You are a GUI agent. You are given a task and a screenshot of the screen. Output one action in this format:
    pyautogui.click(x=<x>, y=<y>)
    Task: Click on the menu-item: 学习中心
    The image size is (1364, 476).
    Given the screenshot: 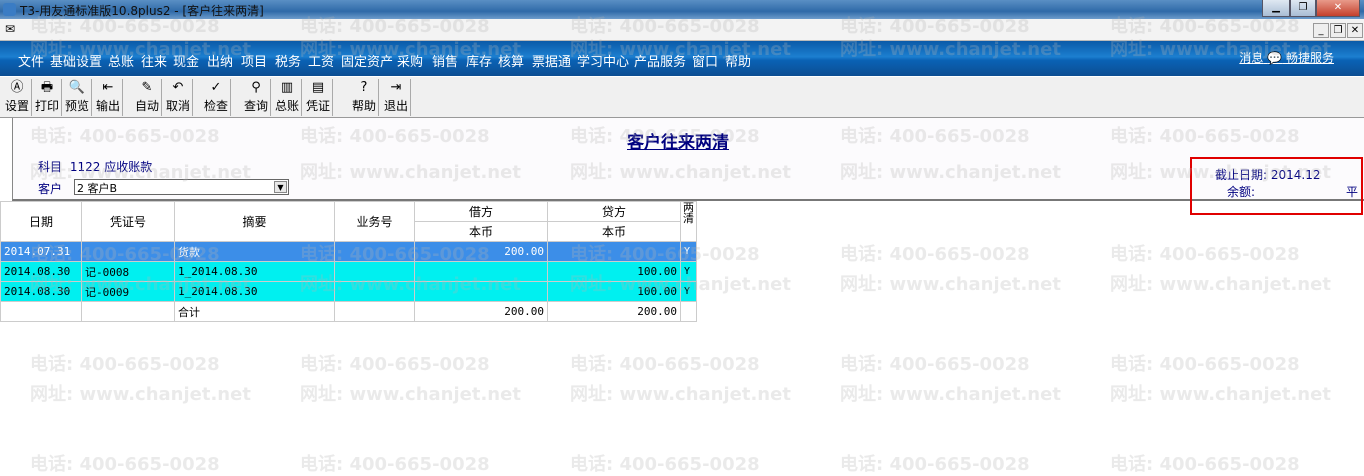 What is the action you would take?
    pyautogui.click(x=603, y=60)
    